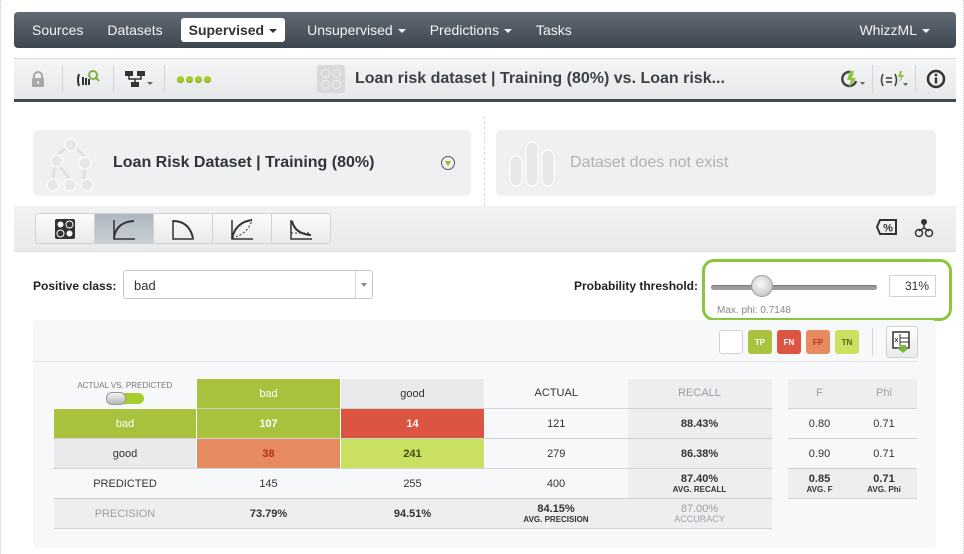 The height and width of the screenshot is (554, 964). Describe the element at coordinates (936, 79) in the screenshot. I see `info-icon` at that location.